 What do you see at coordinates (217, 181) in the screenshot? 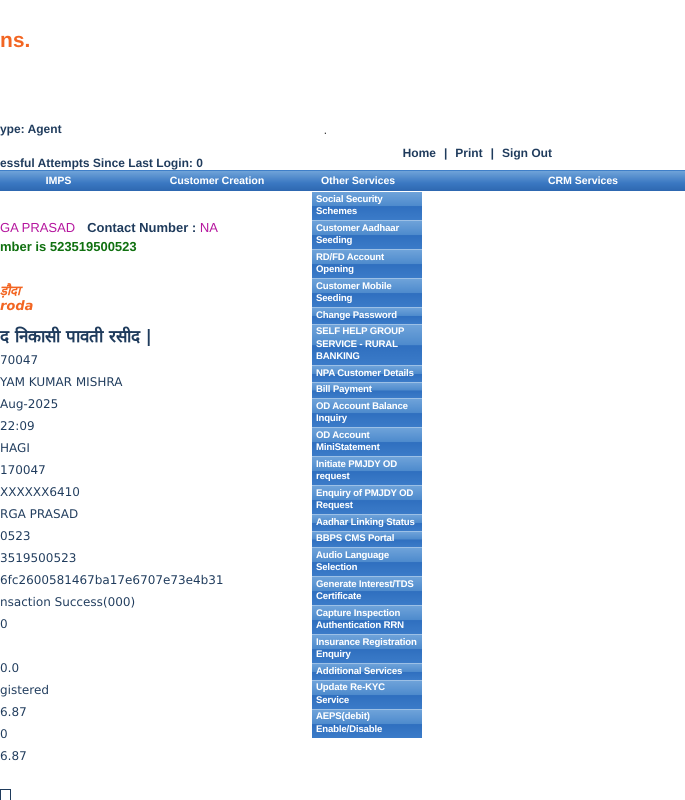
I see `nav-item: Customer Creation` at bounding box center [217, 181].